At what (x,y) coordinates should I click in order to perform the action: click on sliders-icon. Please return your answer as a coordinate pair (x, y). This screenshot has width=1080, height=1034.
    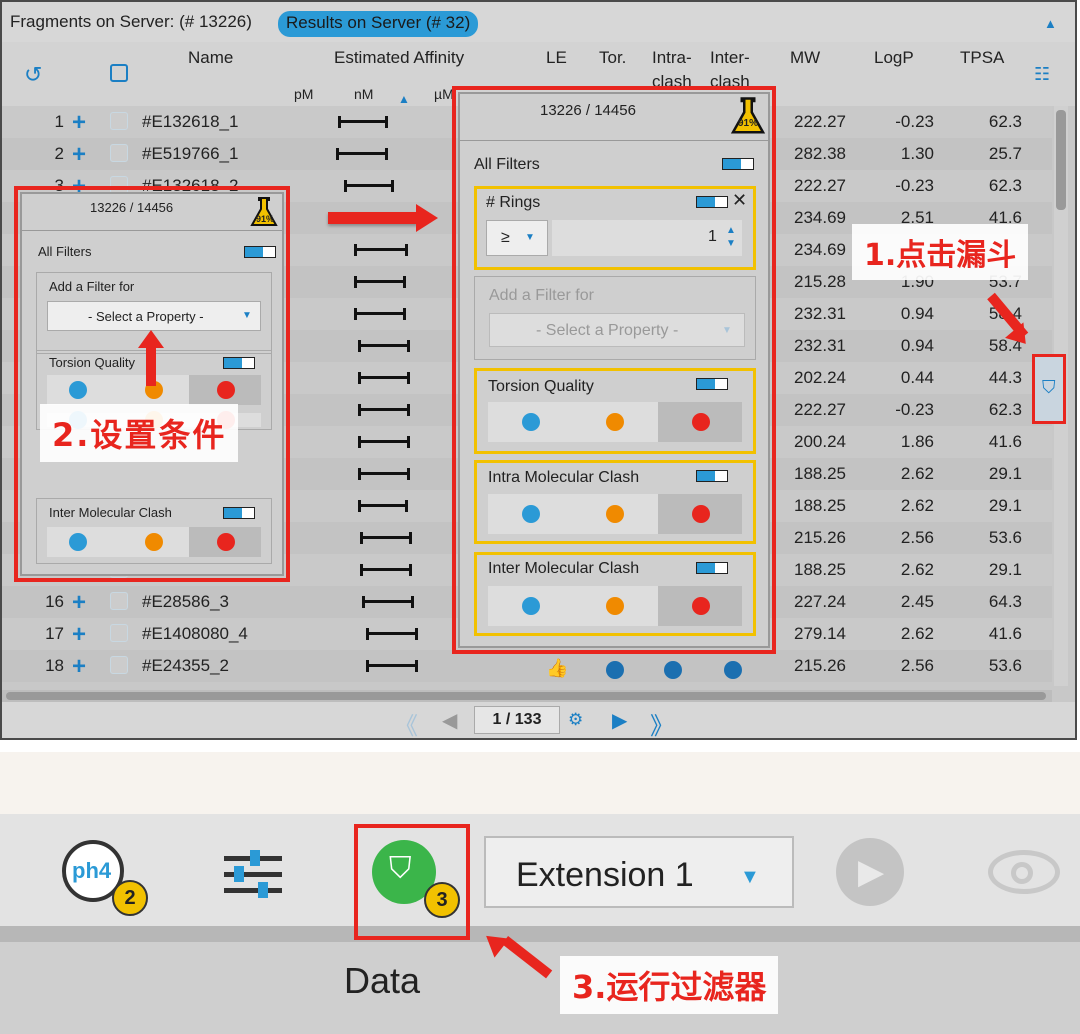
    Looking at the image, I should click on (253, 874).